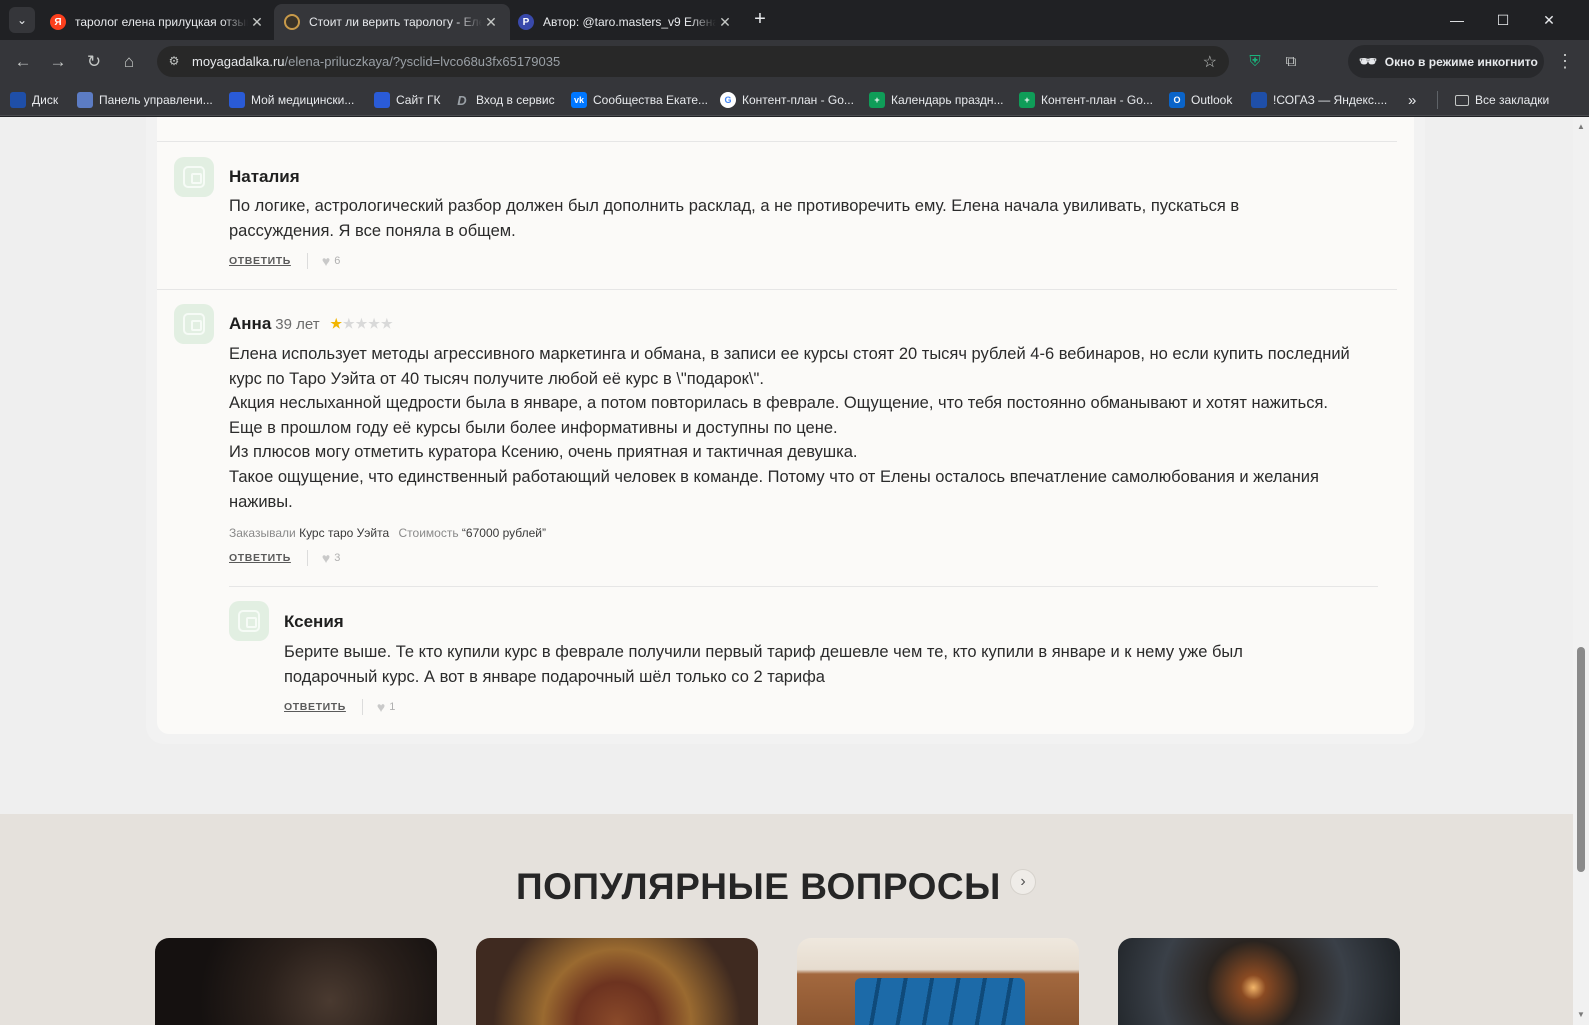  What do you see at coordinates (629, 22) in the screenshot?
I see `tab-title: Автор: @taro.masters_v9 Елена` at bounding box center [629, 22].